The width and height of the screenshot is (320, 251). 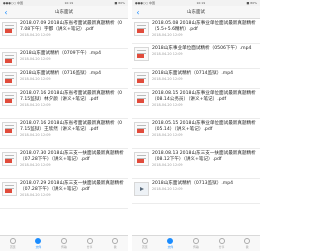 I want to click on file-row: 2018山东面试精析（0716监狱）.mp4 2018-04-20 12:09, so click(x=64, y=79).